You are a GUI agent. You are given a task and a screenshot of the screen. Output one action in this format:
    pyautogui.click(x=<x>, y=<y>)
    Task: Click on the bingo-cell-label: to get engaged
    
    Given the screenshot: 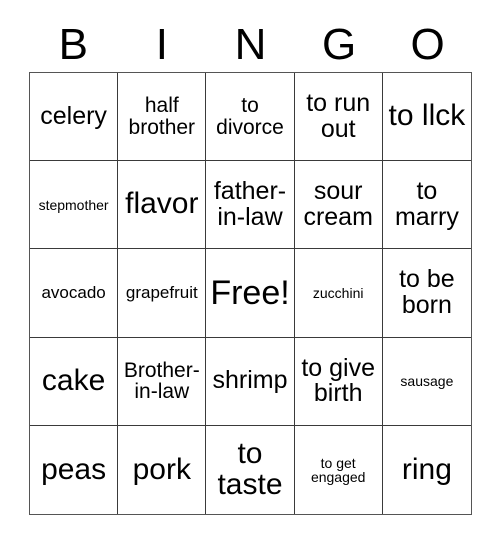 What is the action you would take?
    pyautogui.click(x=338, y=469)
    